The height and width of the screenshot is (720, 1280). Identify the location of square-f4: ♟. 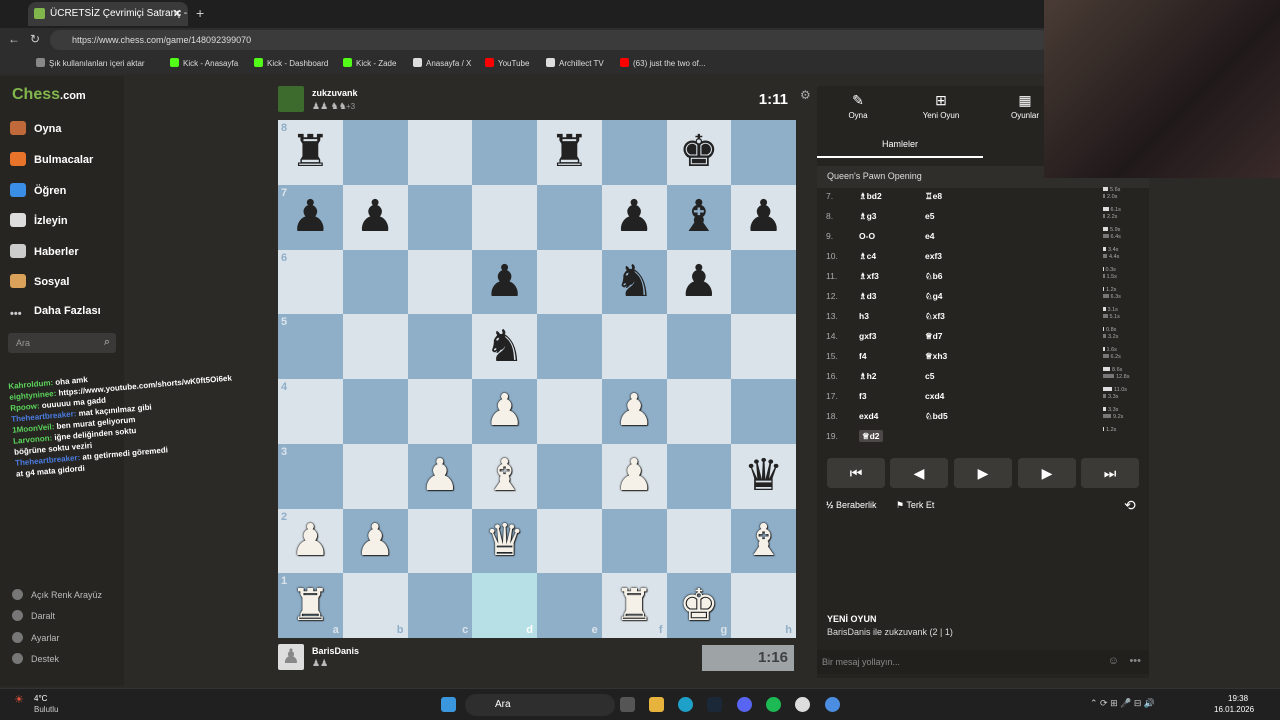
(634, 411).